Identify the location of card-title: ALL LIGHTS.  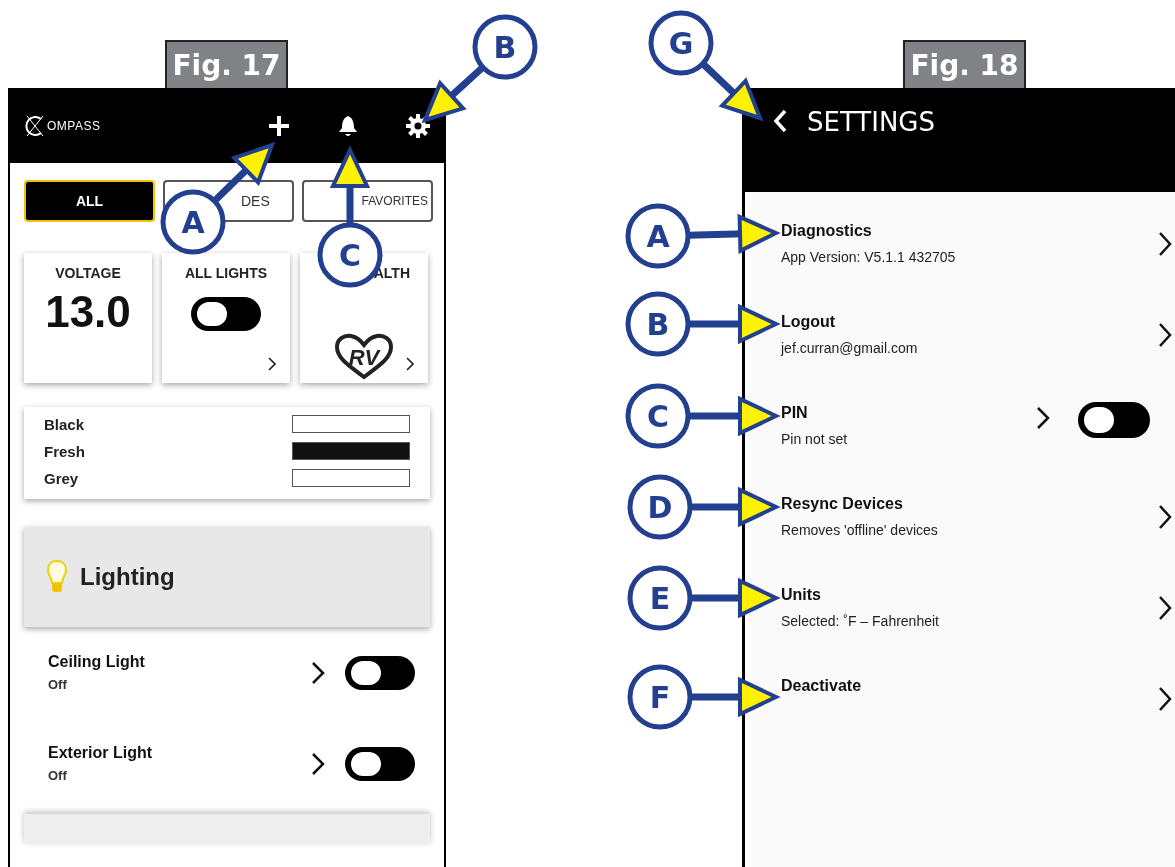
(226, 273).